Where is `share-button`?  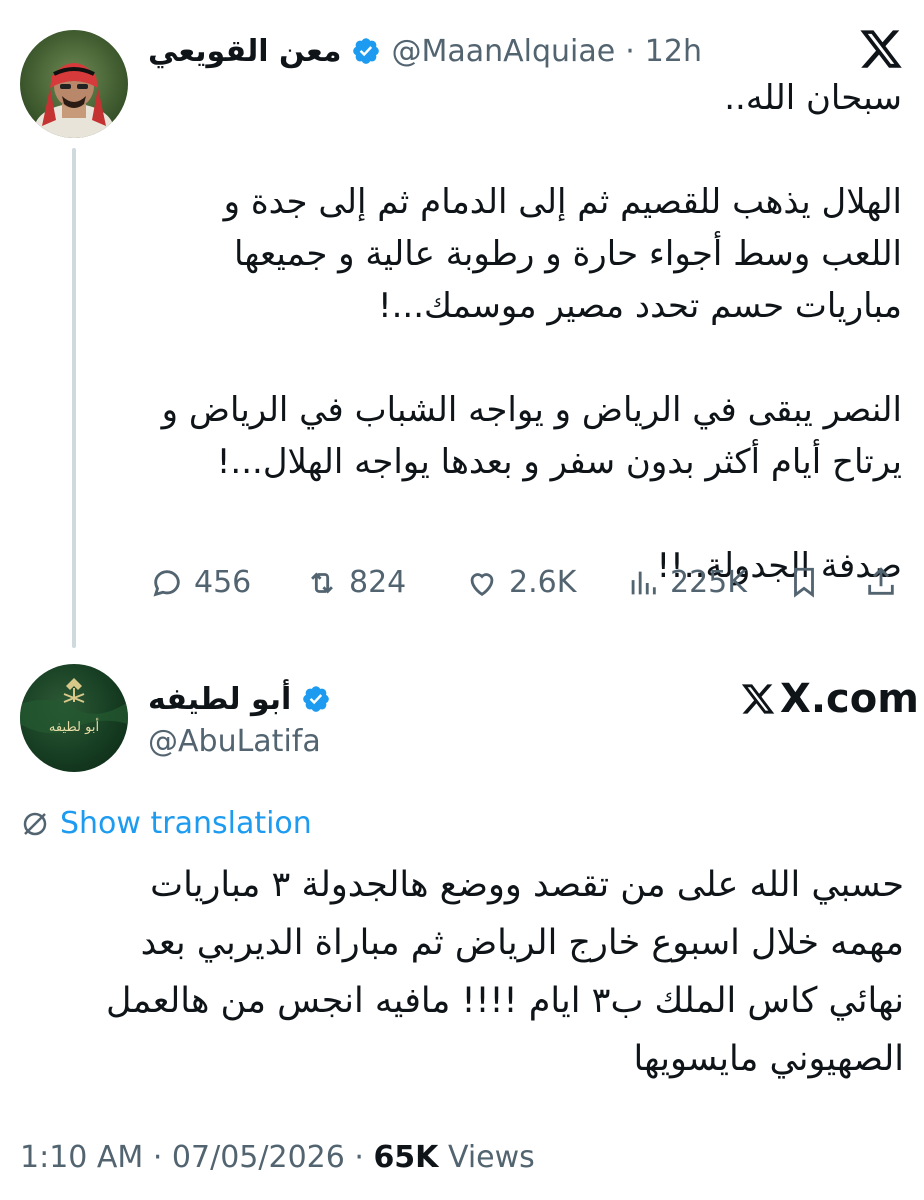 share-button is located at coordinates (881, 582).